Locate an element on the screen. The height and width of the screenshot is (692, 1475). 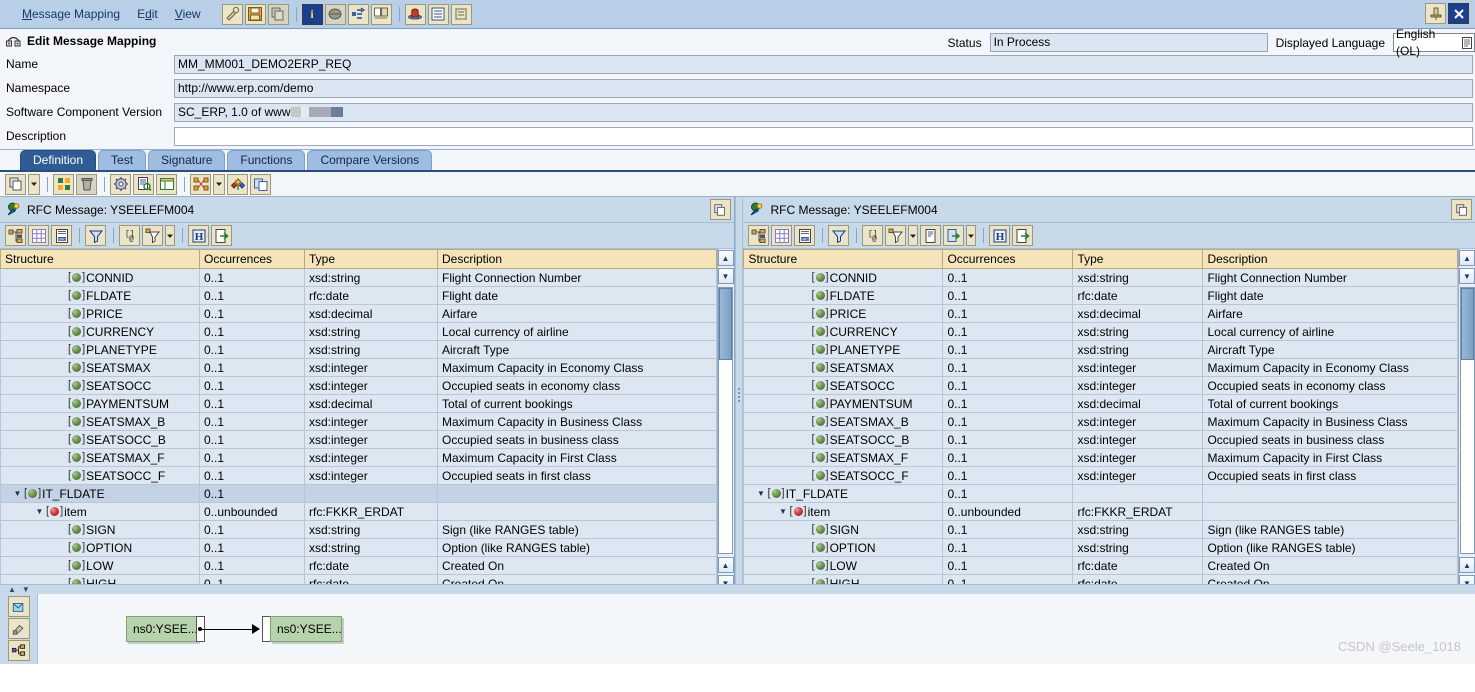
group-icon is located at coordinates (63, 184).